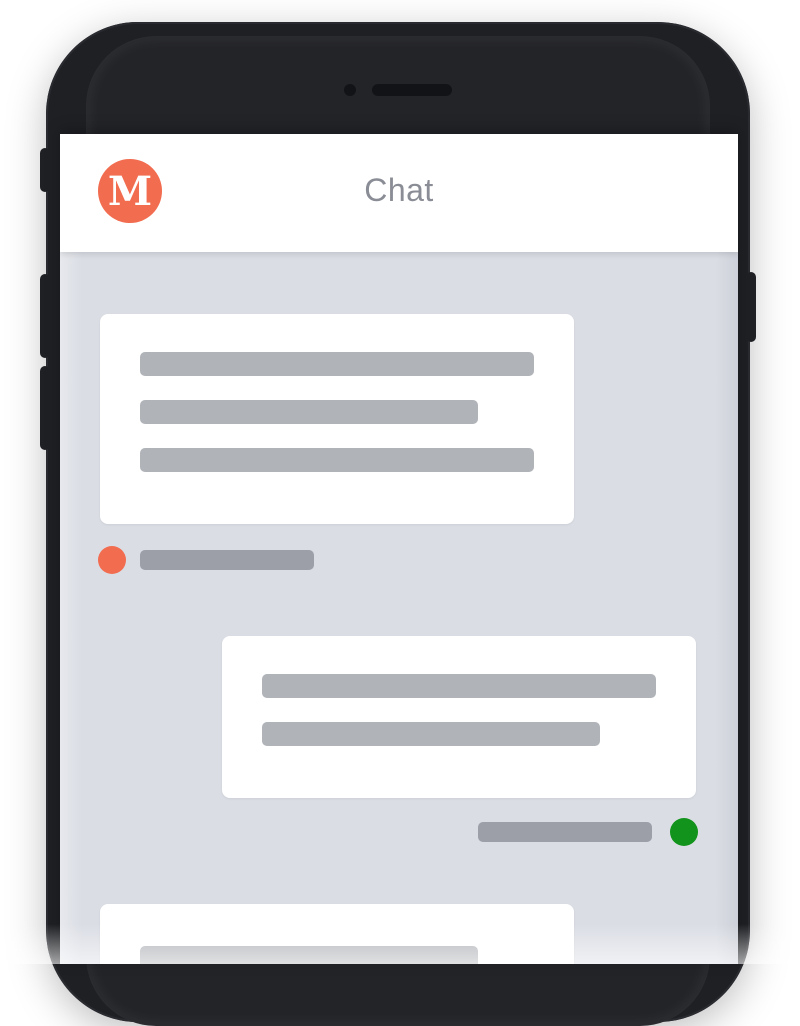 Image resolution: width=800 pixels, height=1026 pixels. Describe the element at coordinates (751, 307) in the screenshot. I see `power-button` at that location.